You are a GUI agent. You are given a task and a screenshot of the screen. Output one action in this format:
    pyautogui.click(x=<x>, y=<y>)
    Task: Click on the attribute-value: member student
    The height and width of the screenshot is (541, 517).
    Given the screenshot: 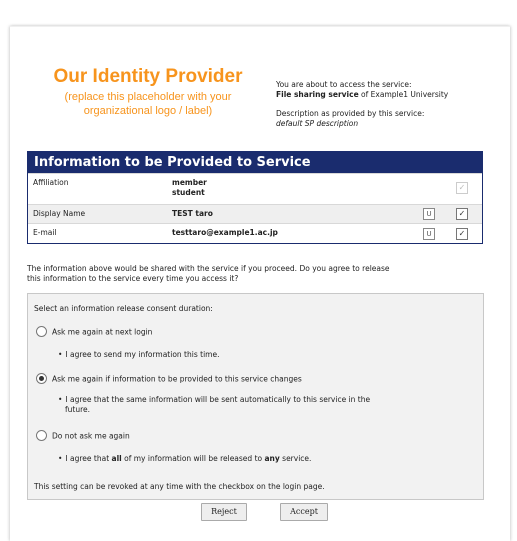 What is the action you would take?
    pyautogui.click(x=189, y=187)
    